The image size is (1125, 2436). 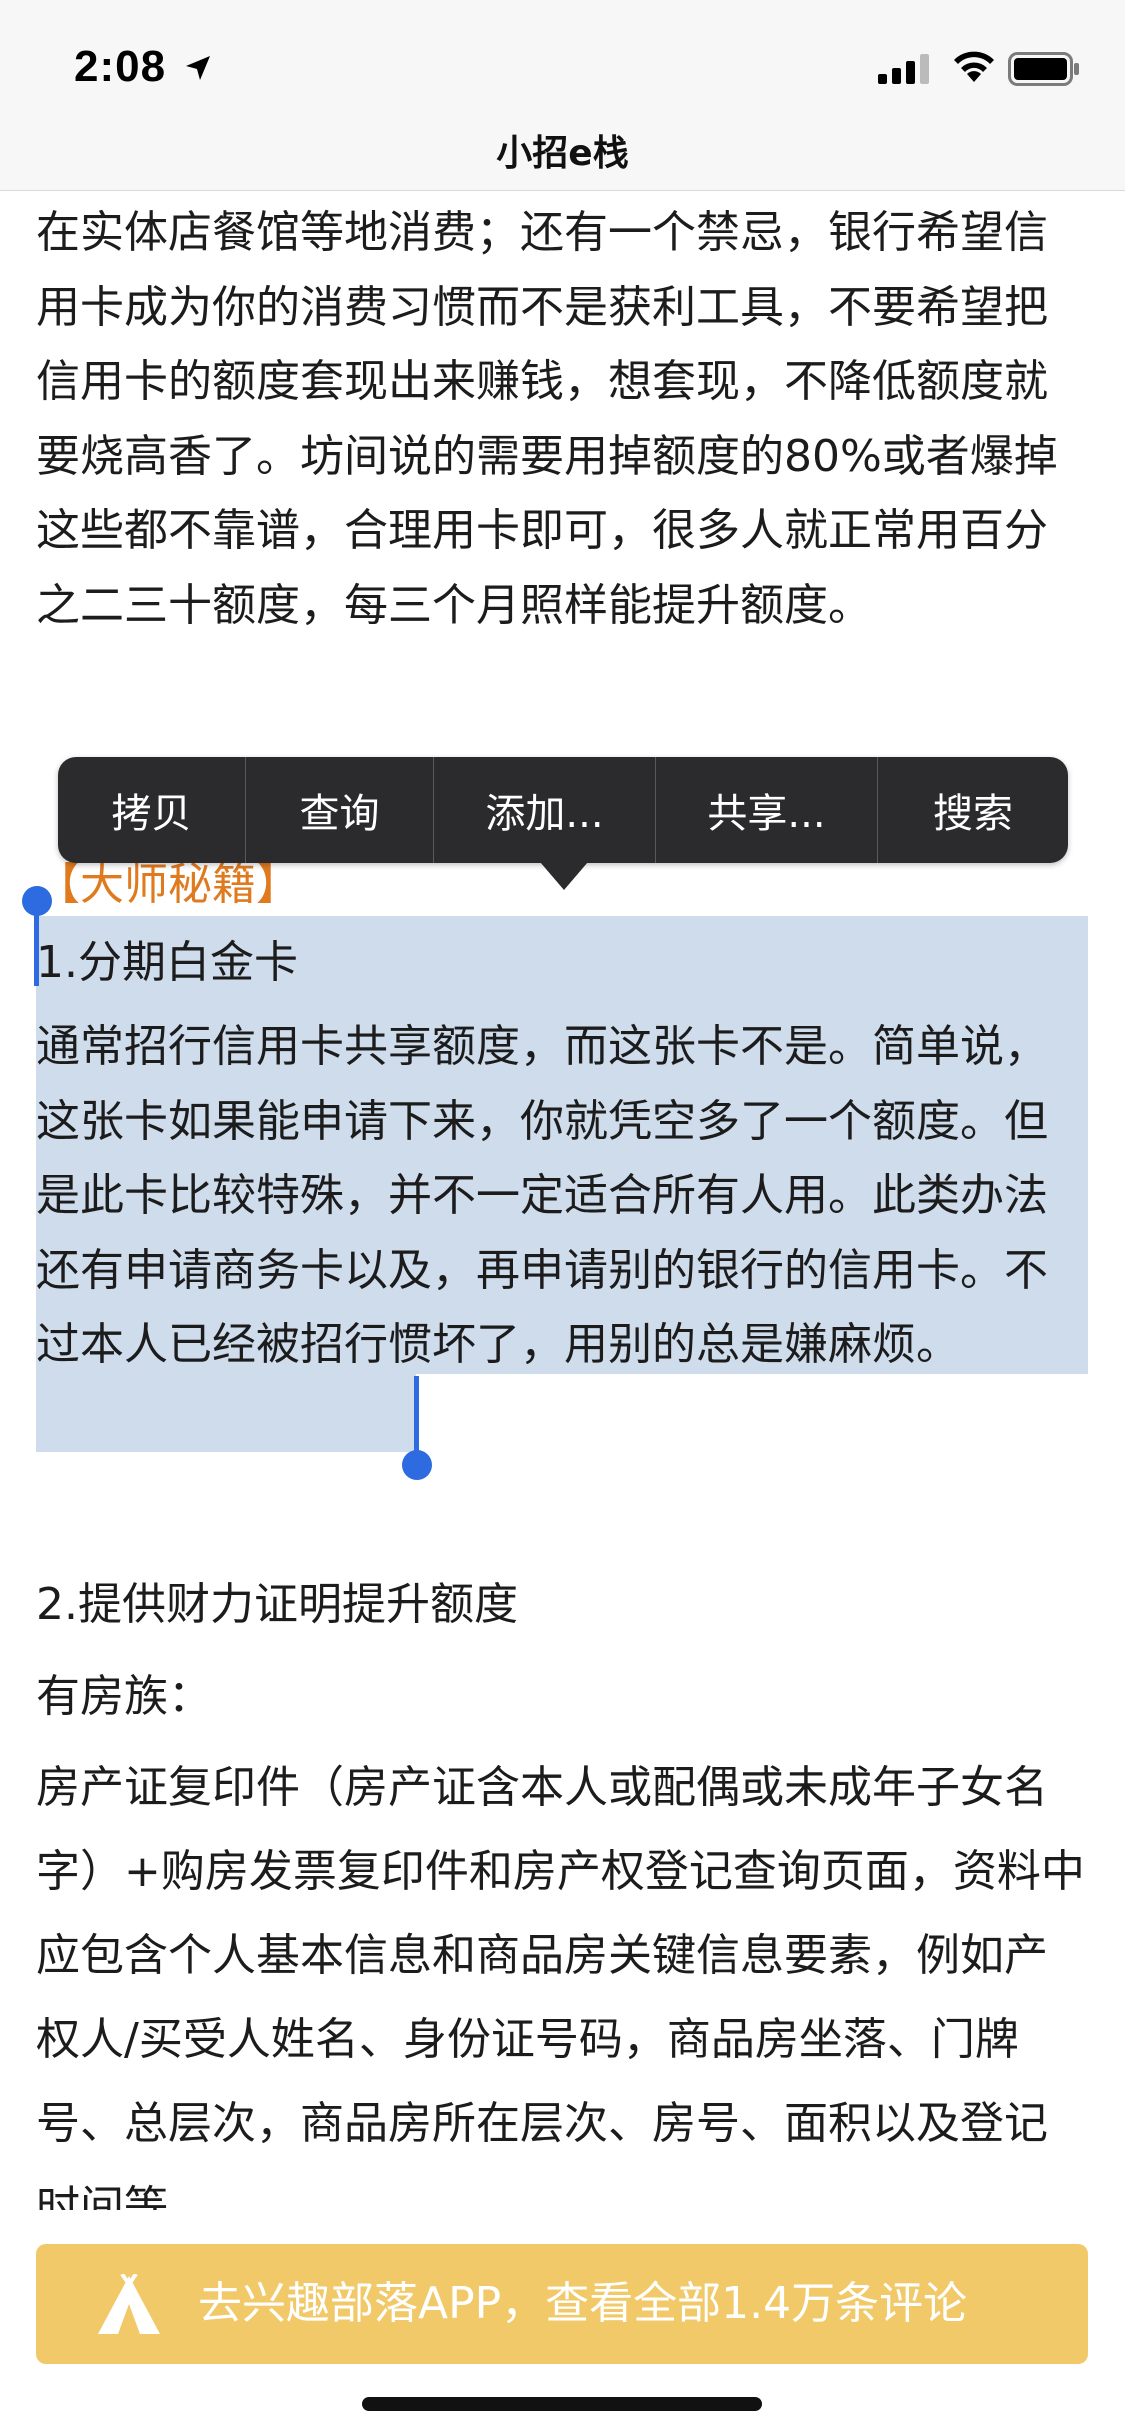 I want to click on section-1-title: 1.分期白金卡, so click(x=167, y=962).